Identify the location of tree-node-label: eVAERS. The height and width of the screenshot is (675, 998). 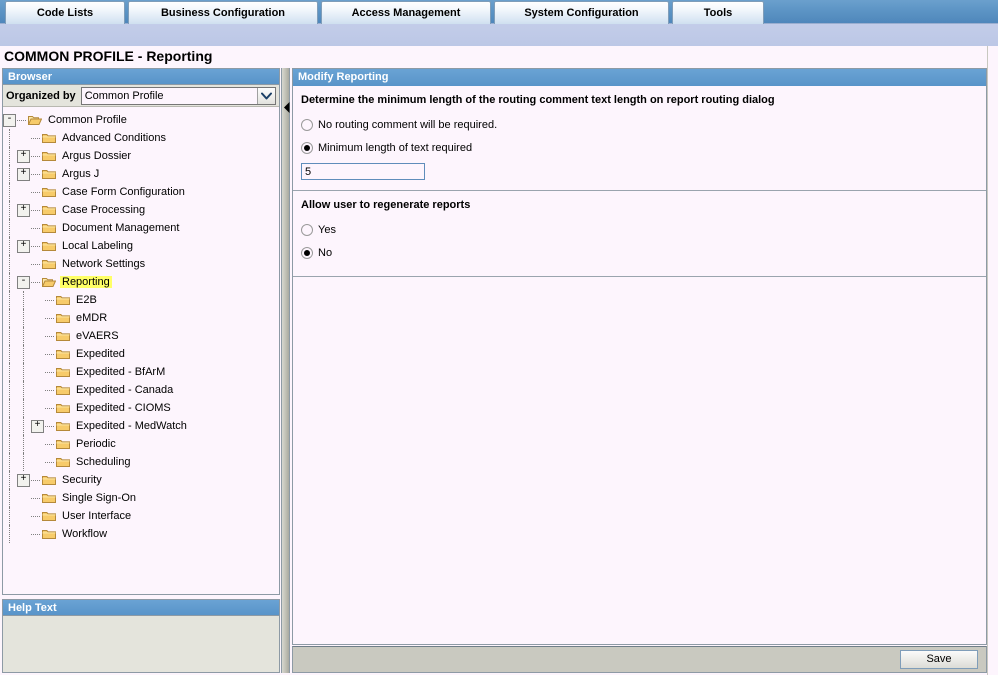
(97, 336).